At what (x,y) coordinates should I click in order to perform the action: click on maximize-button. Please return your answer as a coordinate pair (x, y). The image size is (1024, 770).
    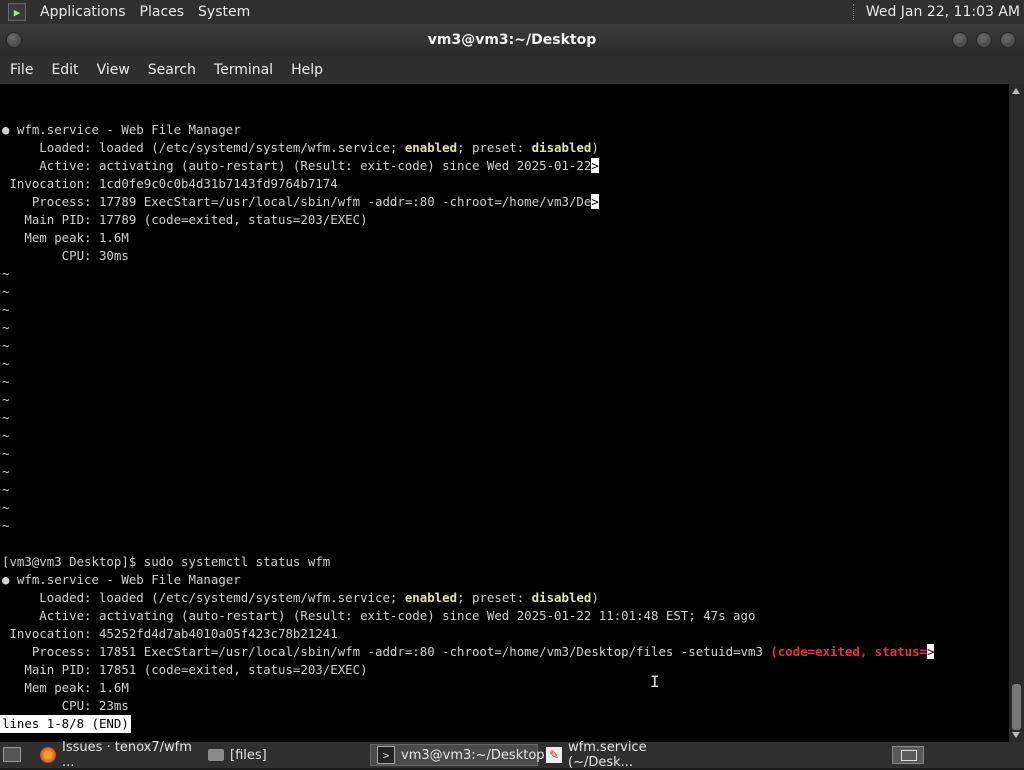
    Looking at the image, I should click on (984, 40).